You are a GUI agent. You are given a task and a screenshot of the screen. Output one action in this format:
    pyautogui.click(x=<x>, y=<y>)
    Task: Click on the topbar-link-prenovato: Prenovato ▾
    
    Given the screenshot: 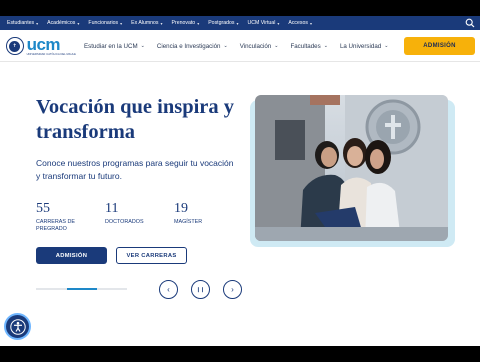 What is the action you would take?
    pyautogui.click(x=186, y=23)
    